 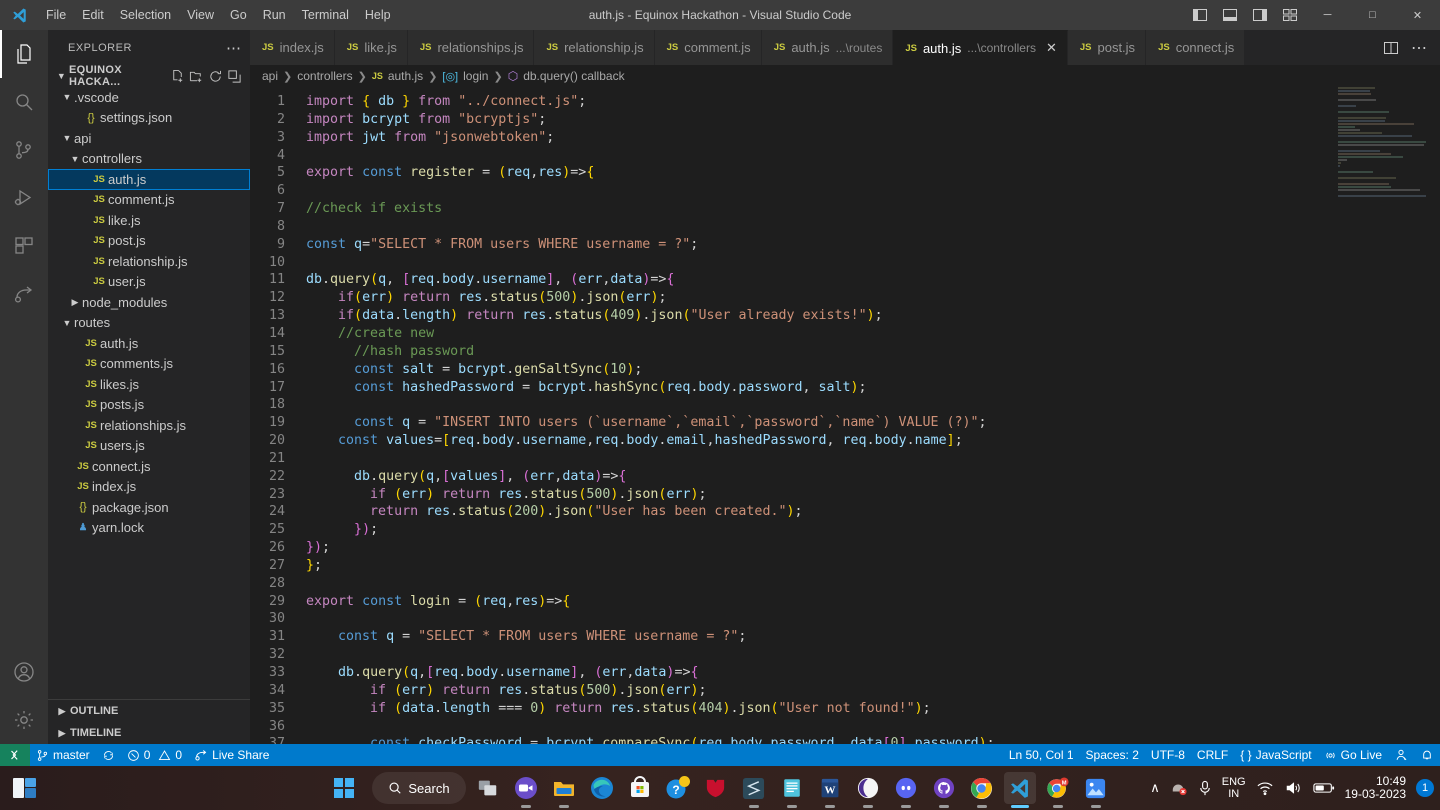 I want to click on customize-layout-icon, so click(x=1290, y=15).